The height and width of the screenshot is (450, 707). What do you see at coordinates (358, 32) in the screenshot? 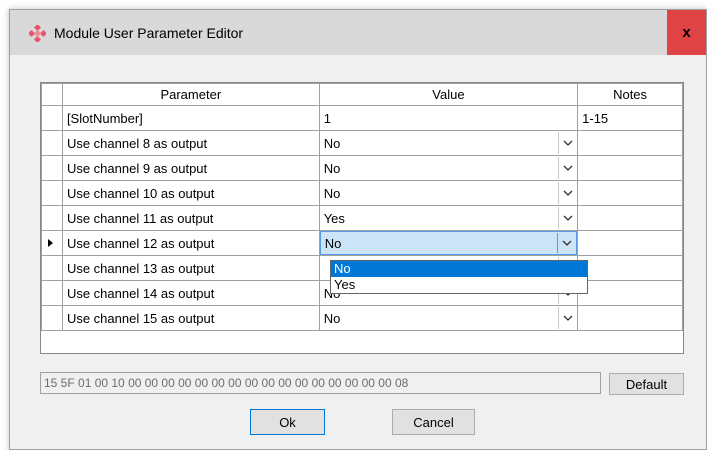
I see `title-bar: Module User Parameter Editor x` at bounding box center [358, 32].